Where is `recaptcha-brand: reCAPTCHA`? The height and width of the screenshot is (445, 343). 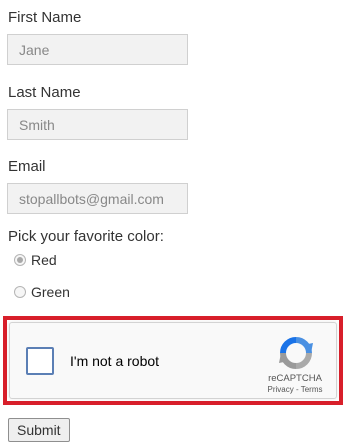
recaptcha-brand: reCAPTCHA is located at coordinates (295, 378).